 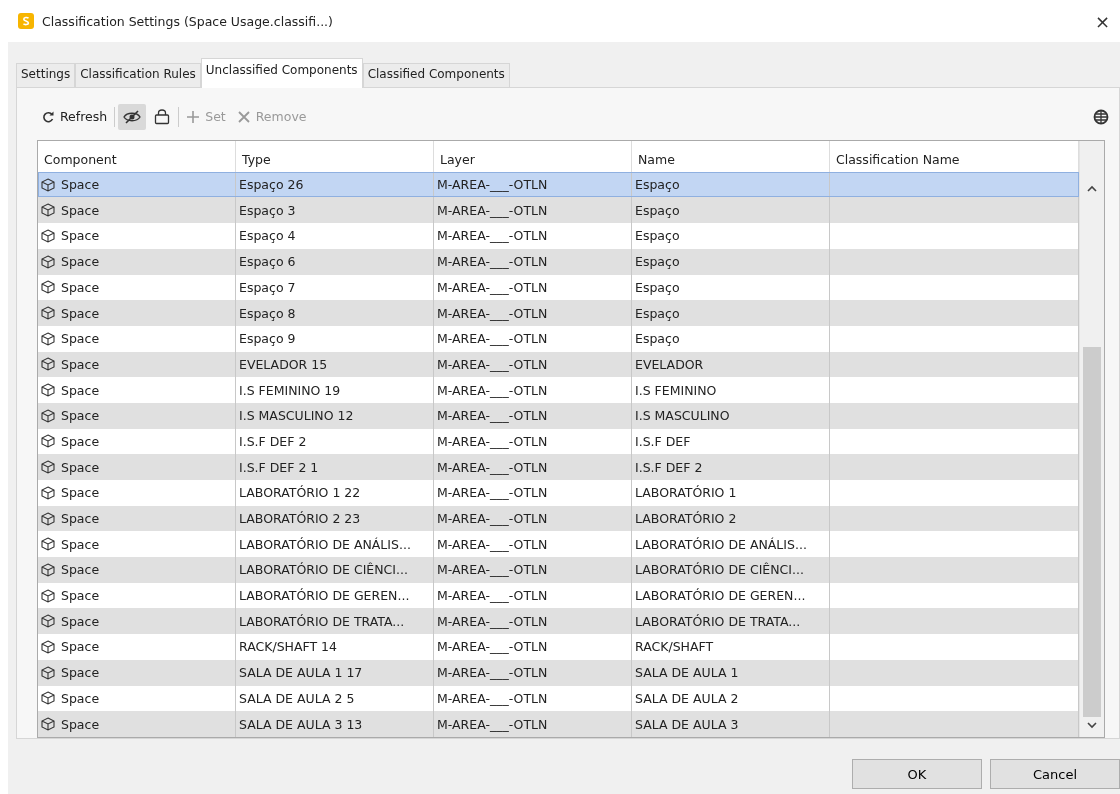 What do you see at coordinates (731, 364) in the screenshot?
I see `table-cell: EVELADOR` at bounding box center [731, 364].